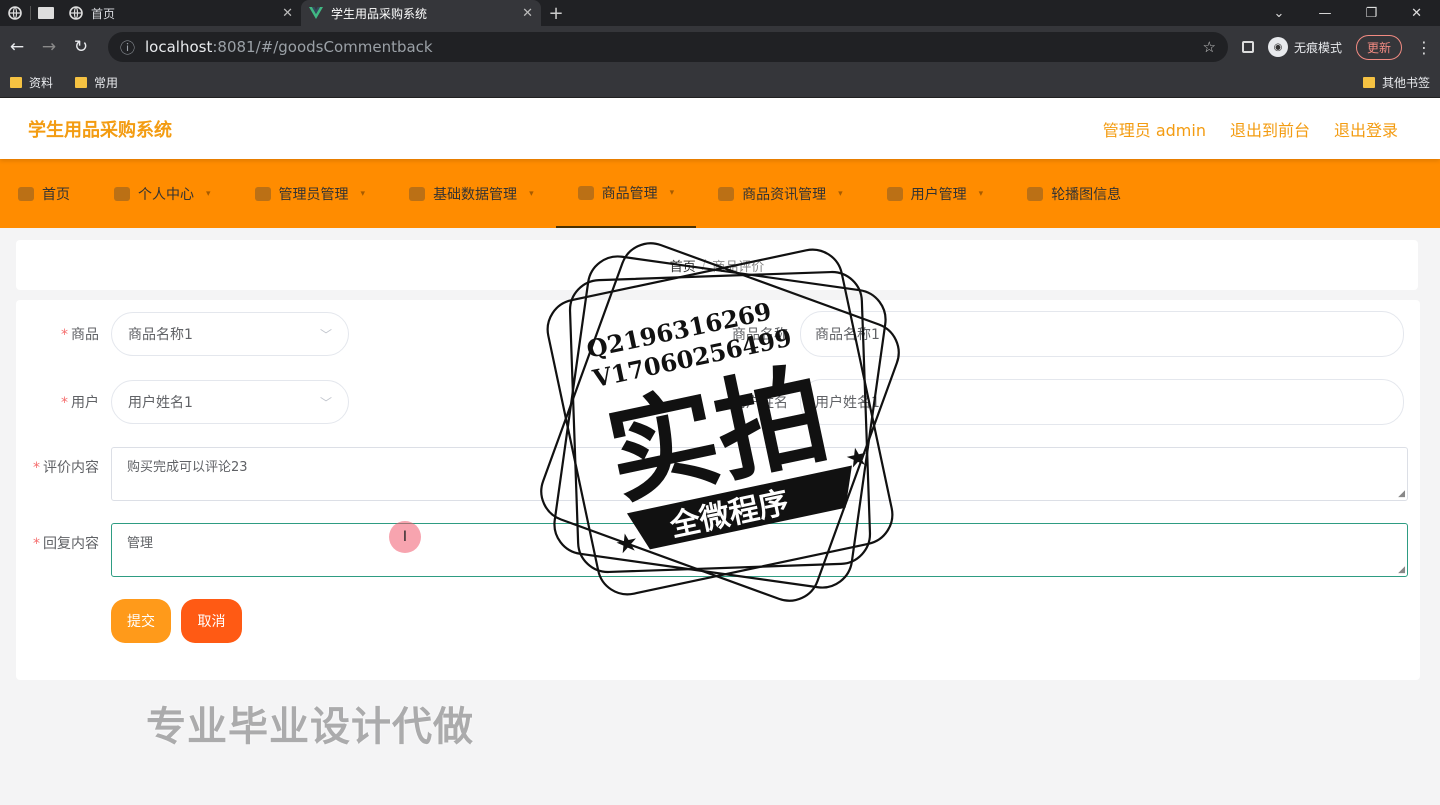  What do you see at coordinates (1424, 47) in the screenshot?
I see `menu-kebab-icon: ⋮` at bounding box center [1424, 47].